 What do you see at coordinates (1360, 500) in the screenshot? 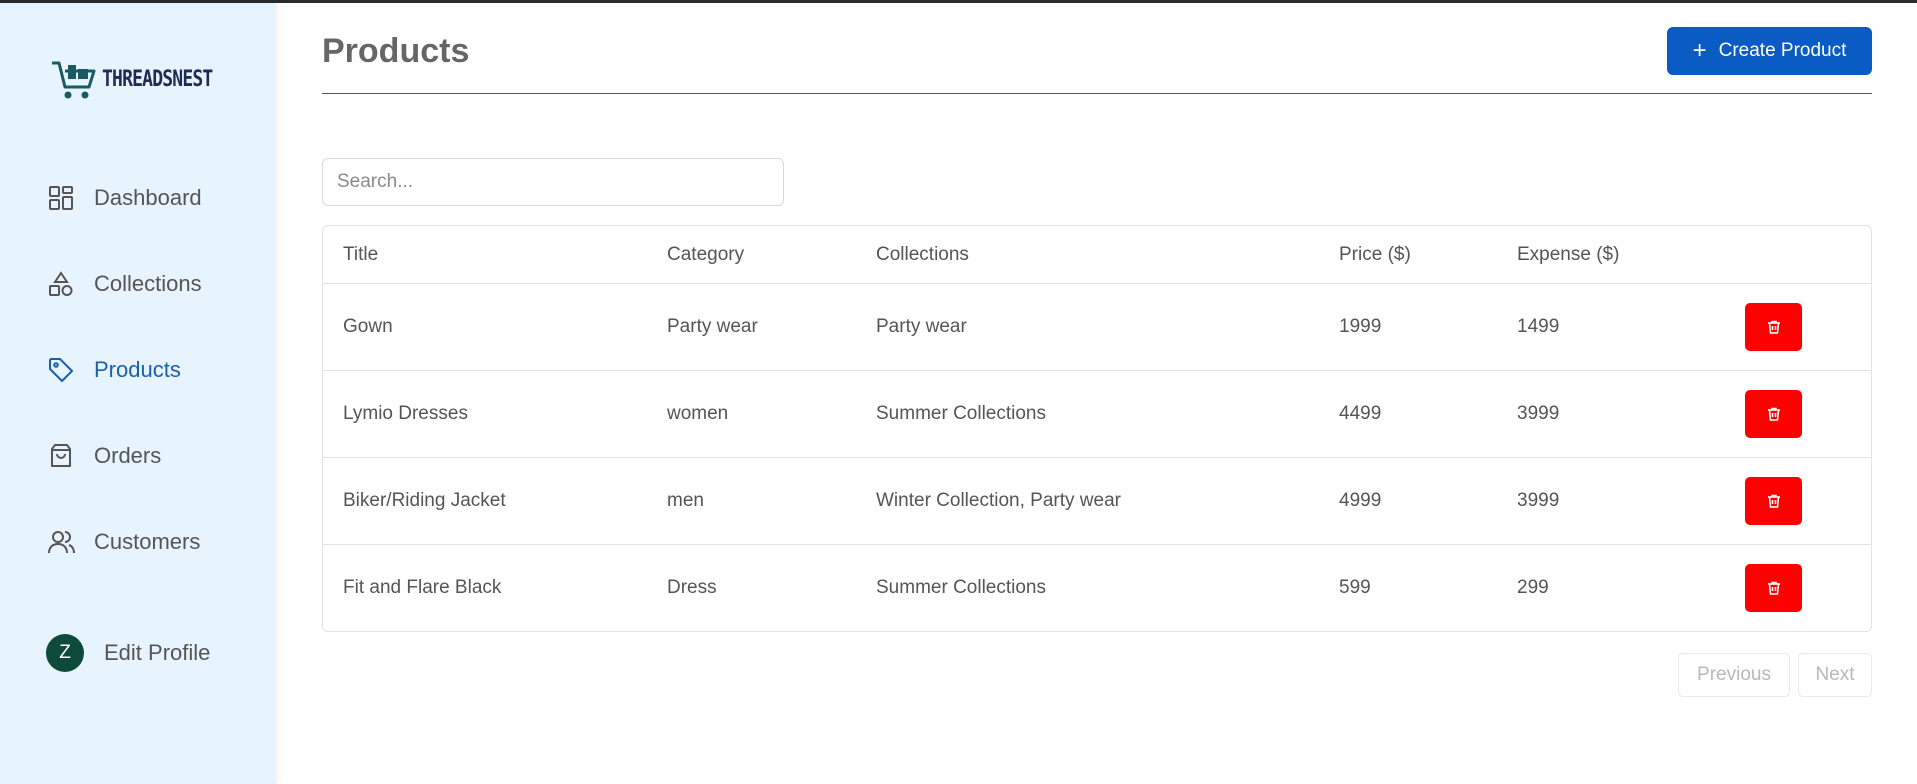
I see `product-price: 4999` at bounding box center [1360, 500].